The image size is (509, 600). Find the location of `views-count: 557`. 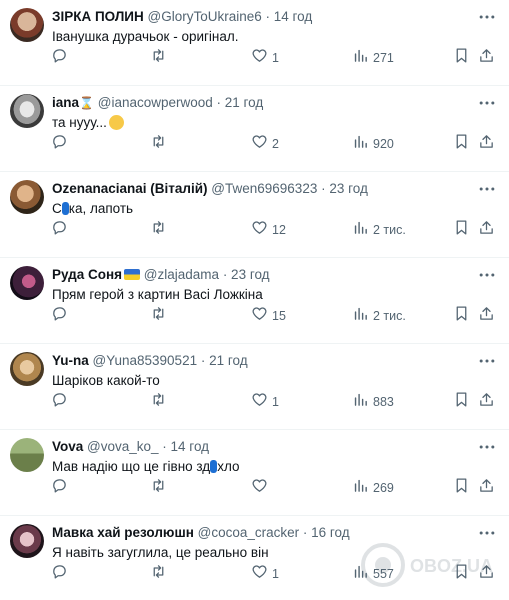

views-count: 557 is located at coordinates (383, 574).